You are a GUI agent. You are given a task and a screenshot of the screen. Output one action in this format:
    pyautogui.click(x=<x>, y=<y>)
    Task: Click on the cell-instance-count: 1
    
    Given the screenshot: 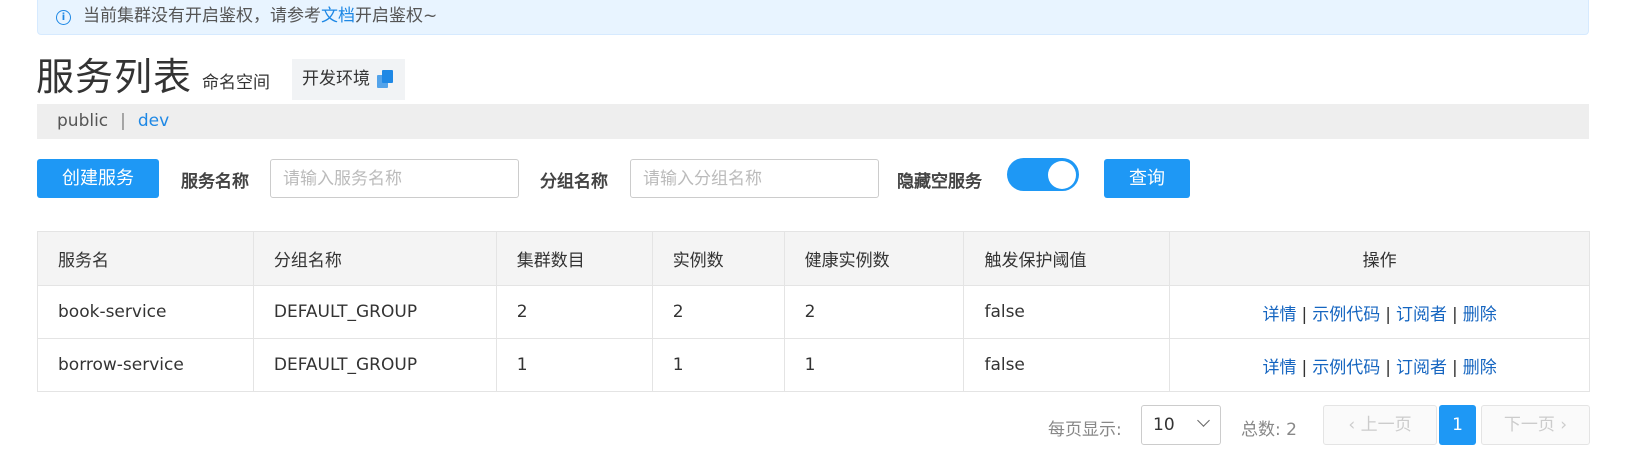 What is the action you would take?
    pyautogui.click(x=718, y=365)
    